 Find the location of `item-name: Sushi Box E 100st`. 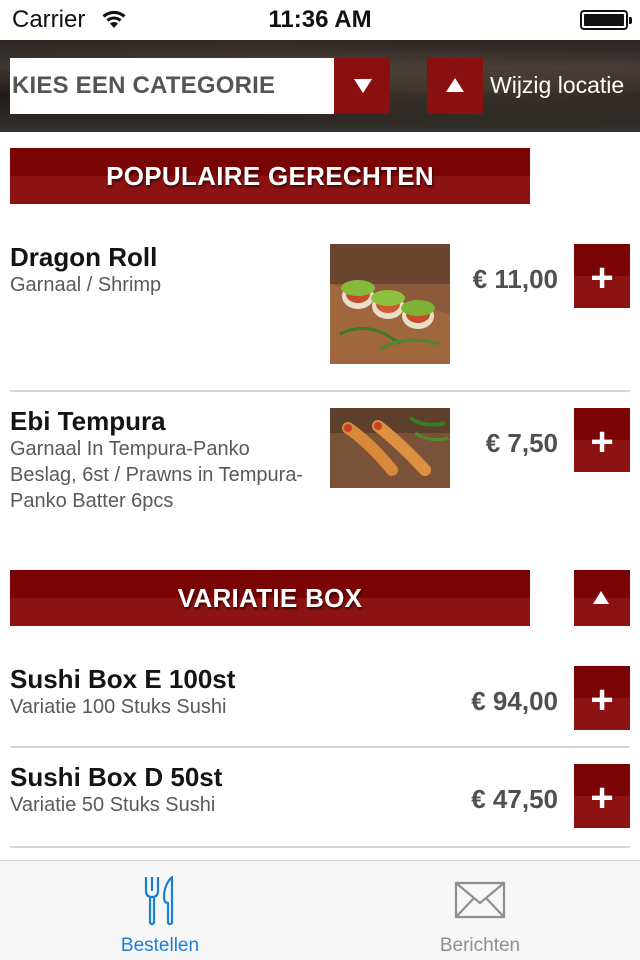

item-name: Sushi Box E 100st is located at coordinates (123, 679).